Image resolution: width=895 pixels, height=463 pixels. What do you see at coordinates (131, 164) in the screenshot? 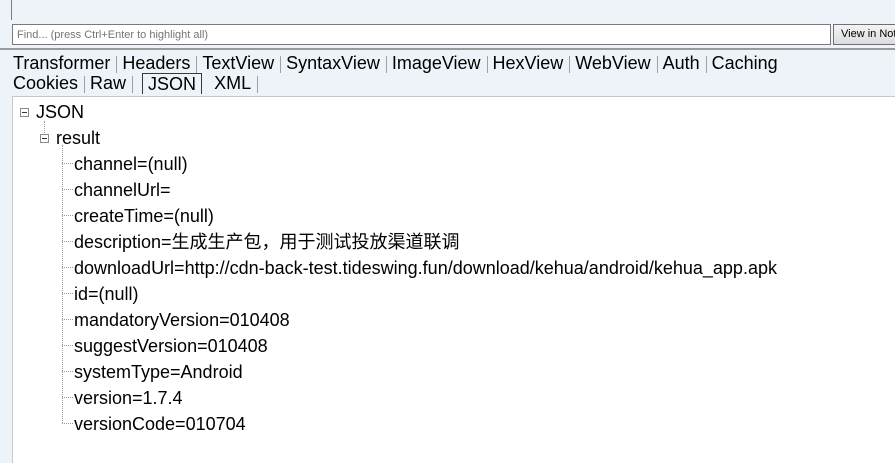
I see `tree-leaf: channel=(null)` at bounding box center [131, 164].